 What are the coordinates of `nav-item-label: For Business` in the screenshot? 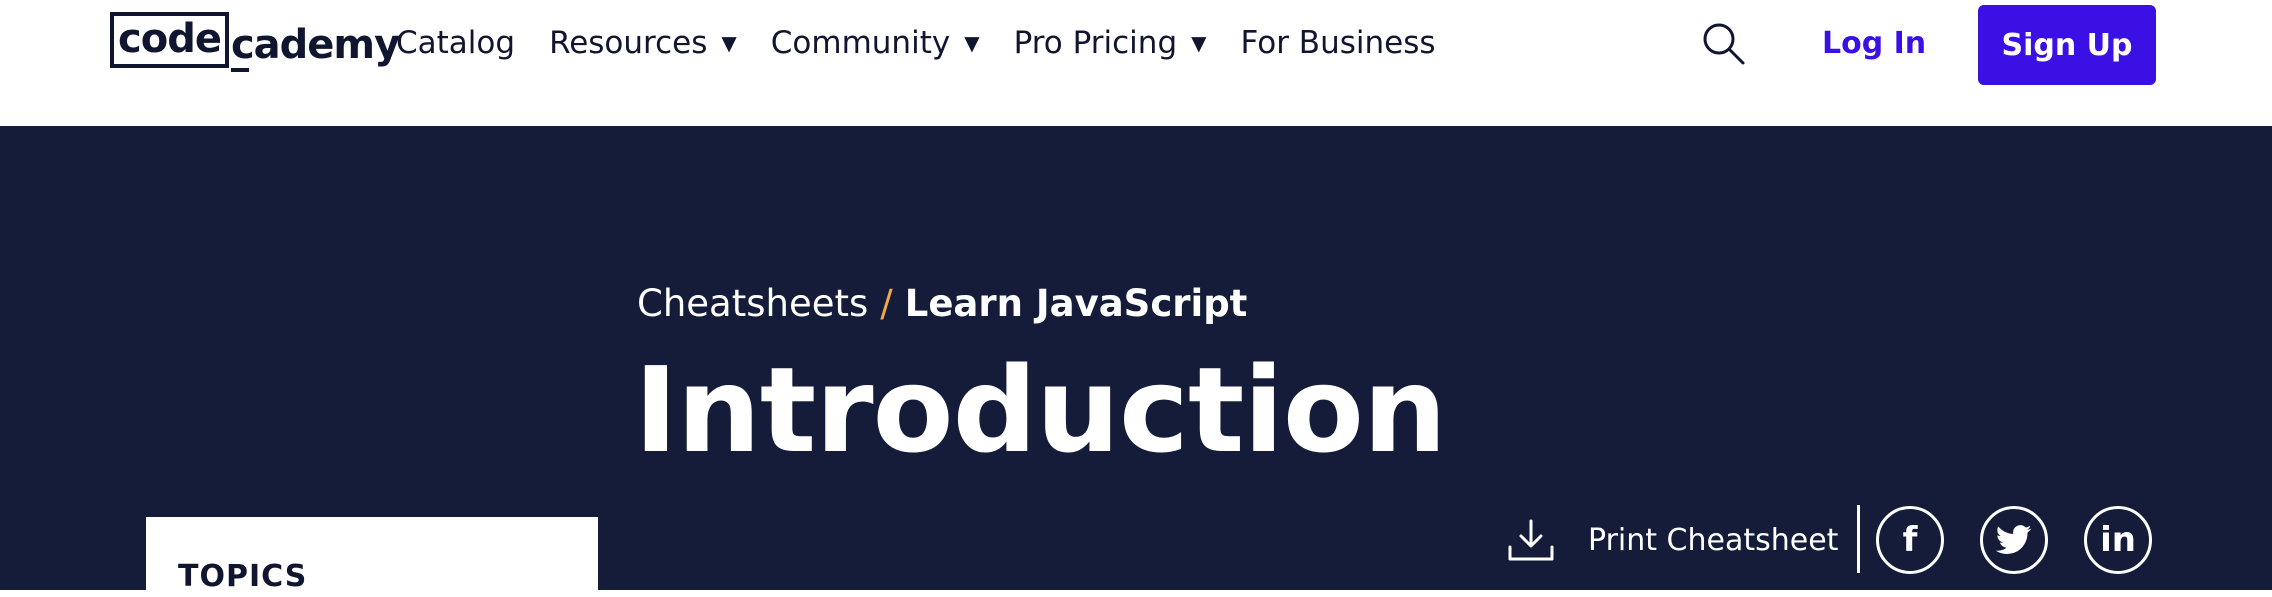 It's located at (1338, 43).